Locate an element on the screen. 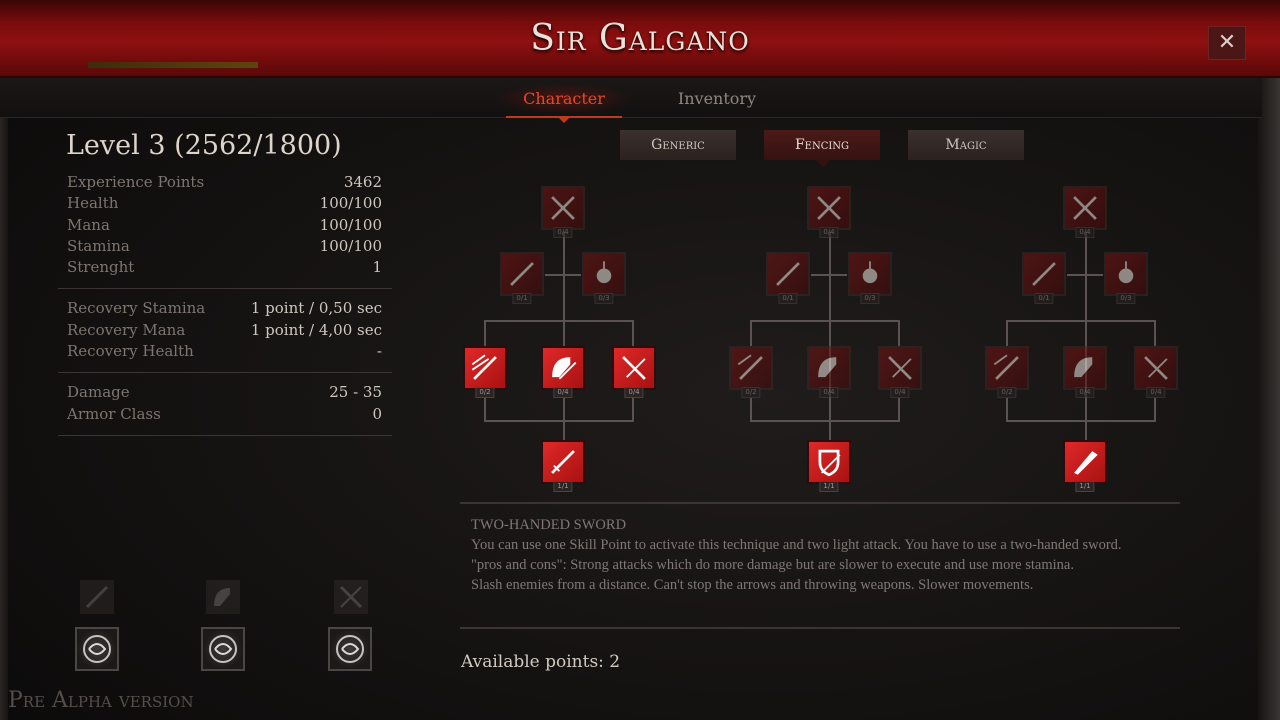 Image resolution: width=1280 pixels, height=720 pixels. available-points: Available points: 2 is located at coordinates (541, 662).